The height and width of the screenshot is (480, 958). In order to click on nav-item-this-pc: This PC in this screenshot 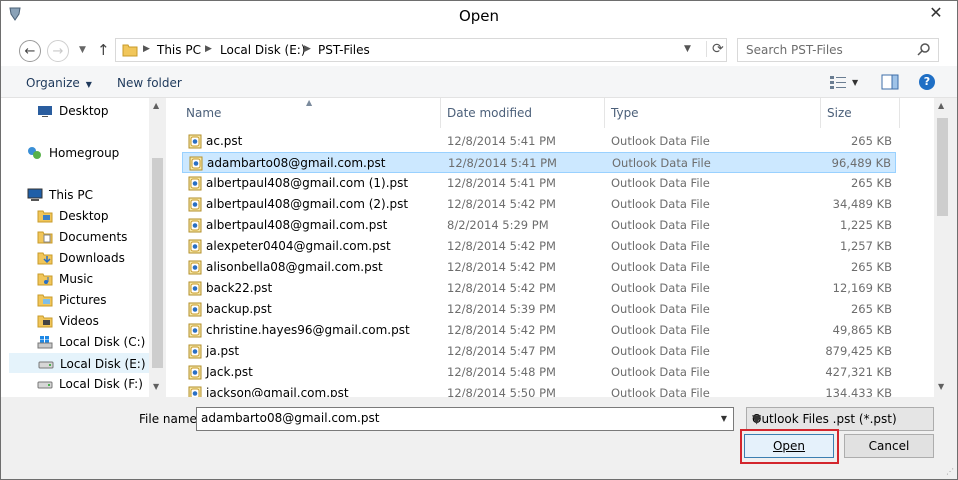, I will do `click(89, 195)`.